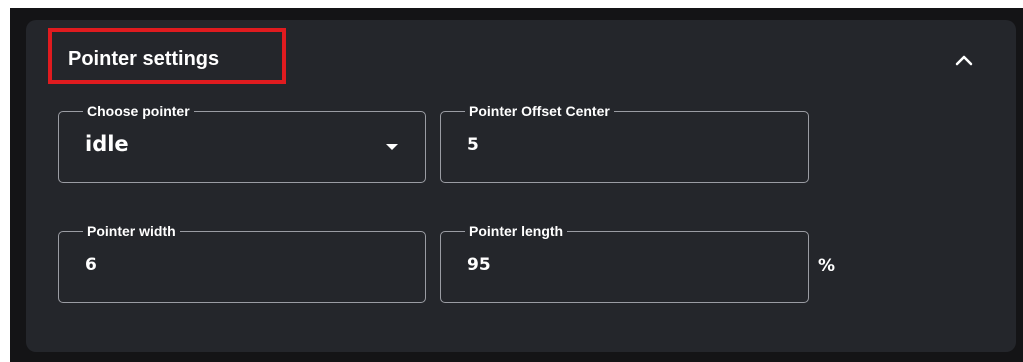 The width and height of the screenshot is (1023, 362). I want to click on caret-down-icon, so click(392, 147).